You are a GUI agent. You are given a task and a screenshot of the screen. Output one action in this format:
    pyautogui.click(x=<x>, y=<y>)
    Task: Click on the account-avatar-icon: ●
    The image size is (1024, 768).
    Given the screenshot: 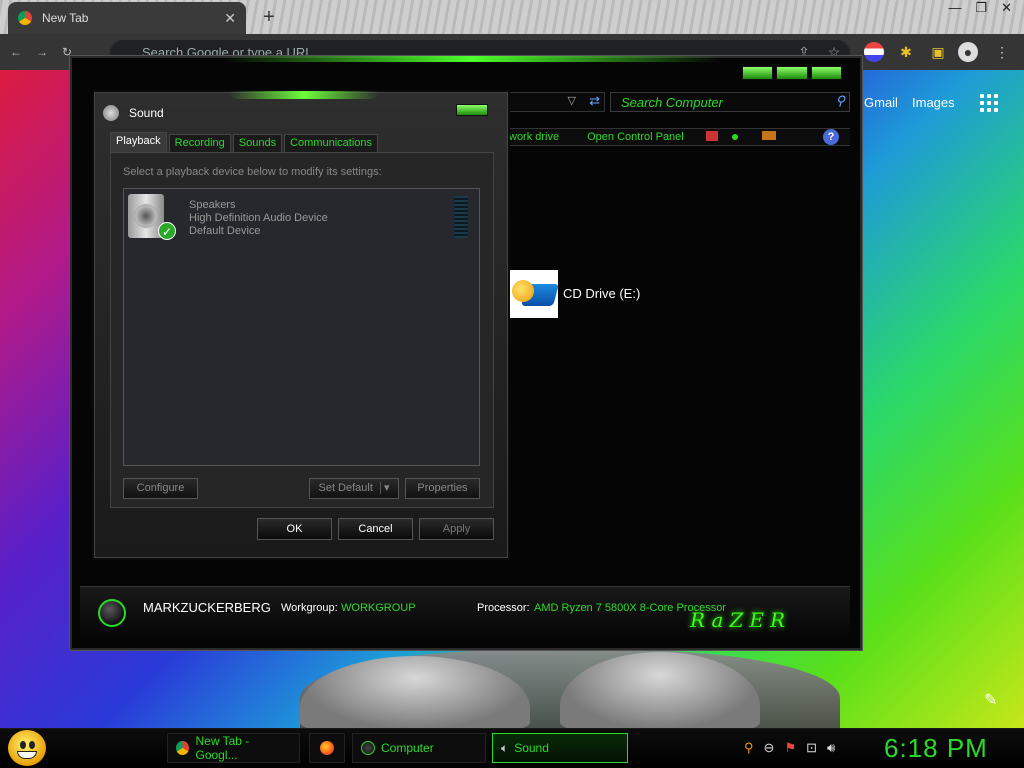 What is the action you would take?
    pyautogui.click(x=968, y=52)
    